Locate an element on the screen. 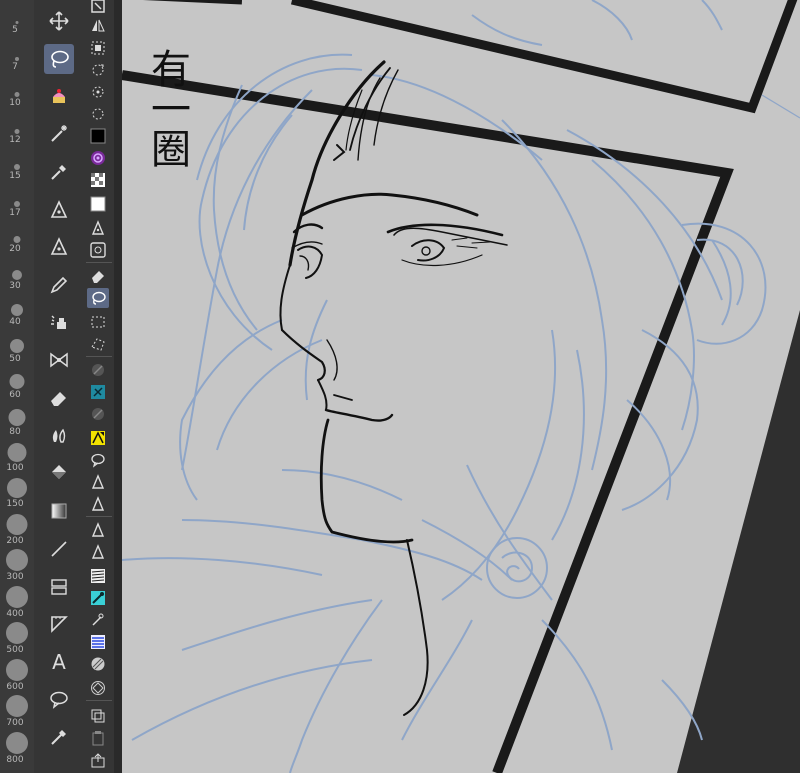  pen-icon is located at coordinates (98, 228).